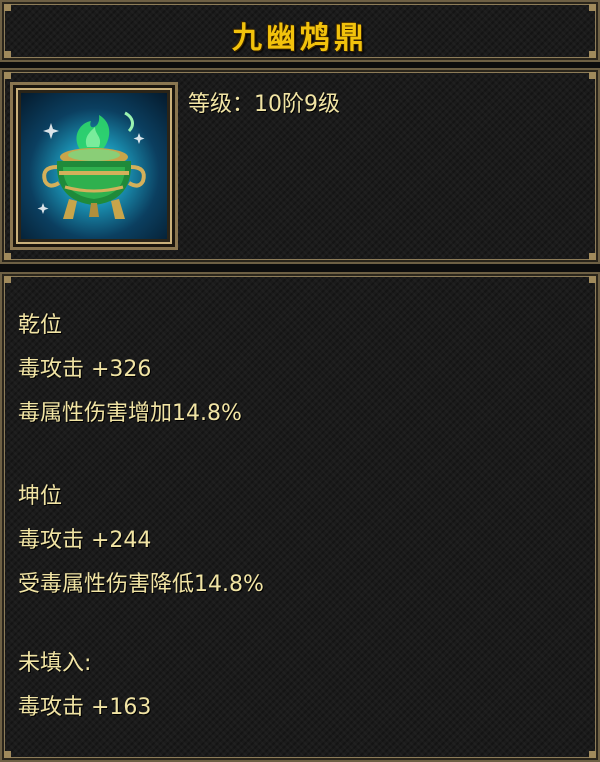  Describe the element at coordinates (55, 663) in the screenshot. I see `section-title-unfilled: 未填入:` at that location.